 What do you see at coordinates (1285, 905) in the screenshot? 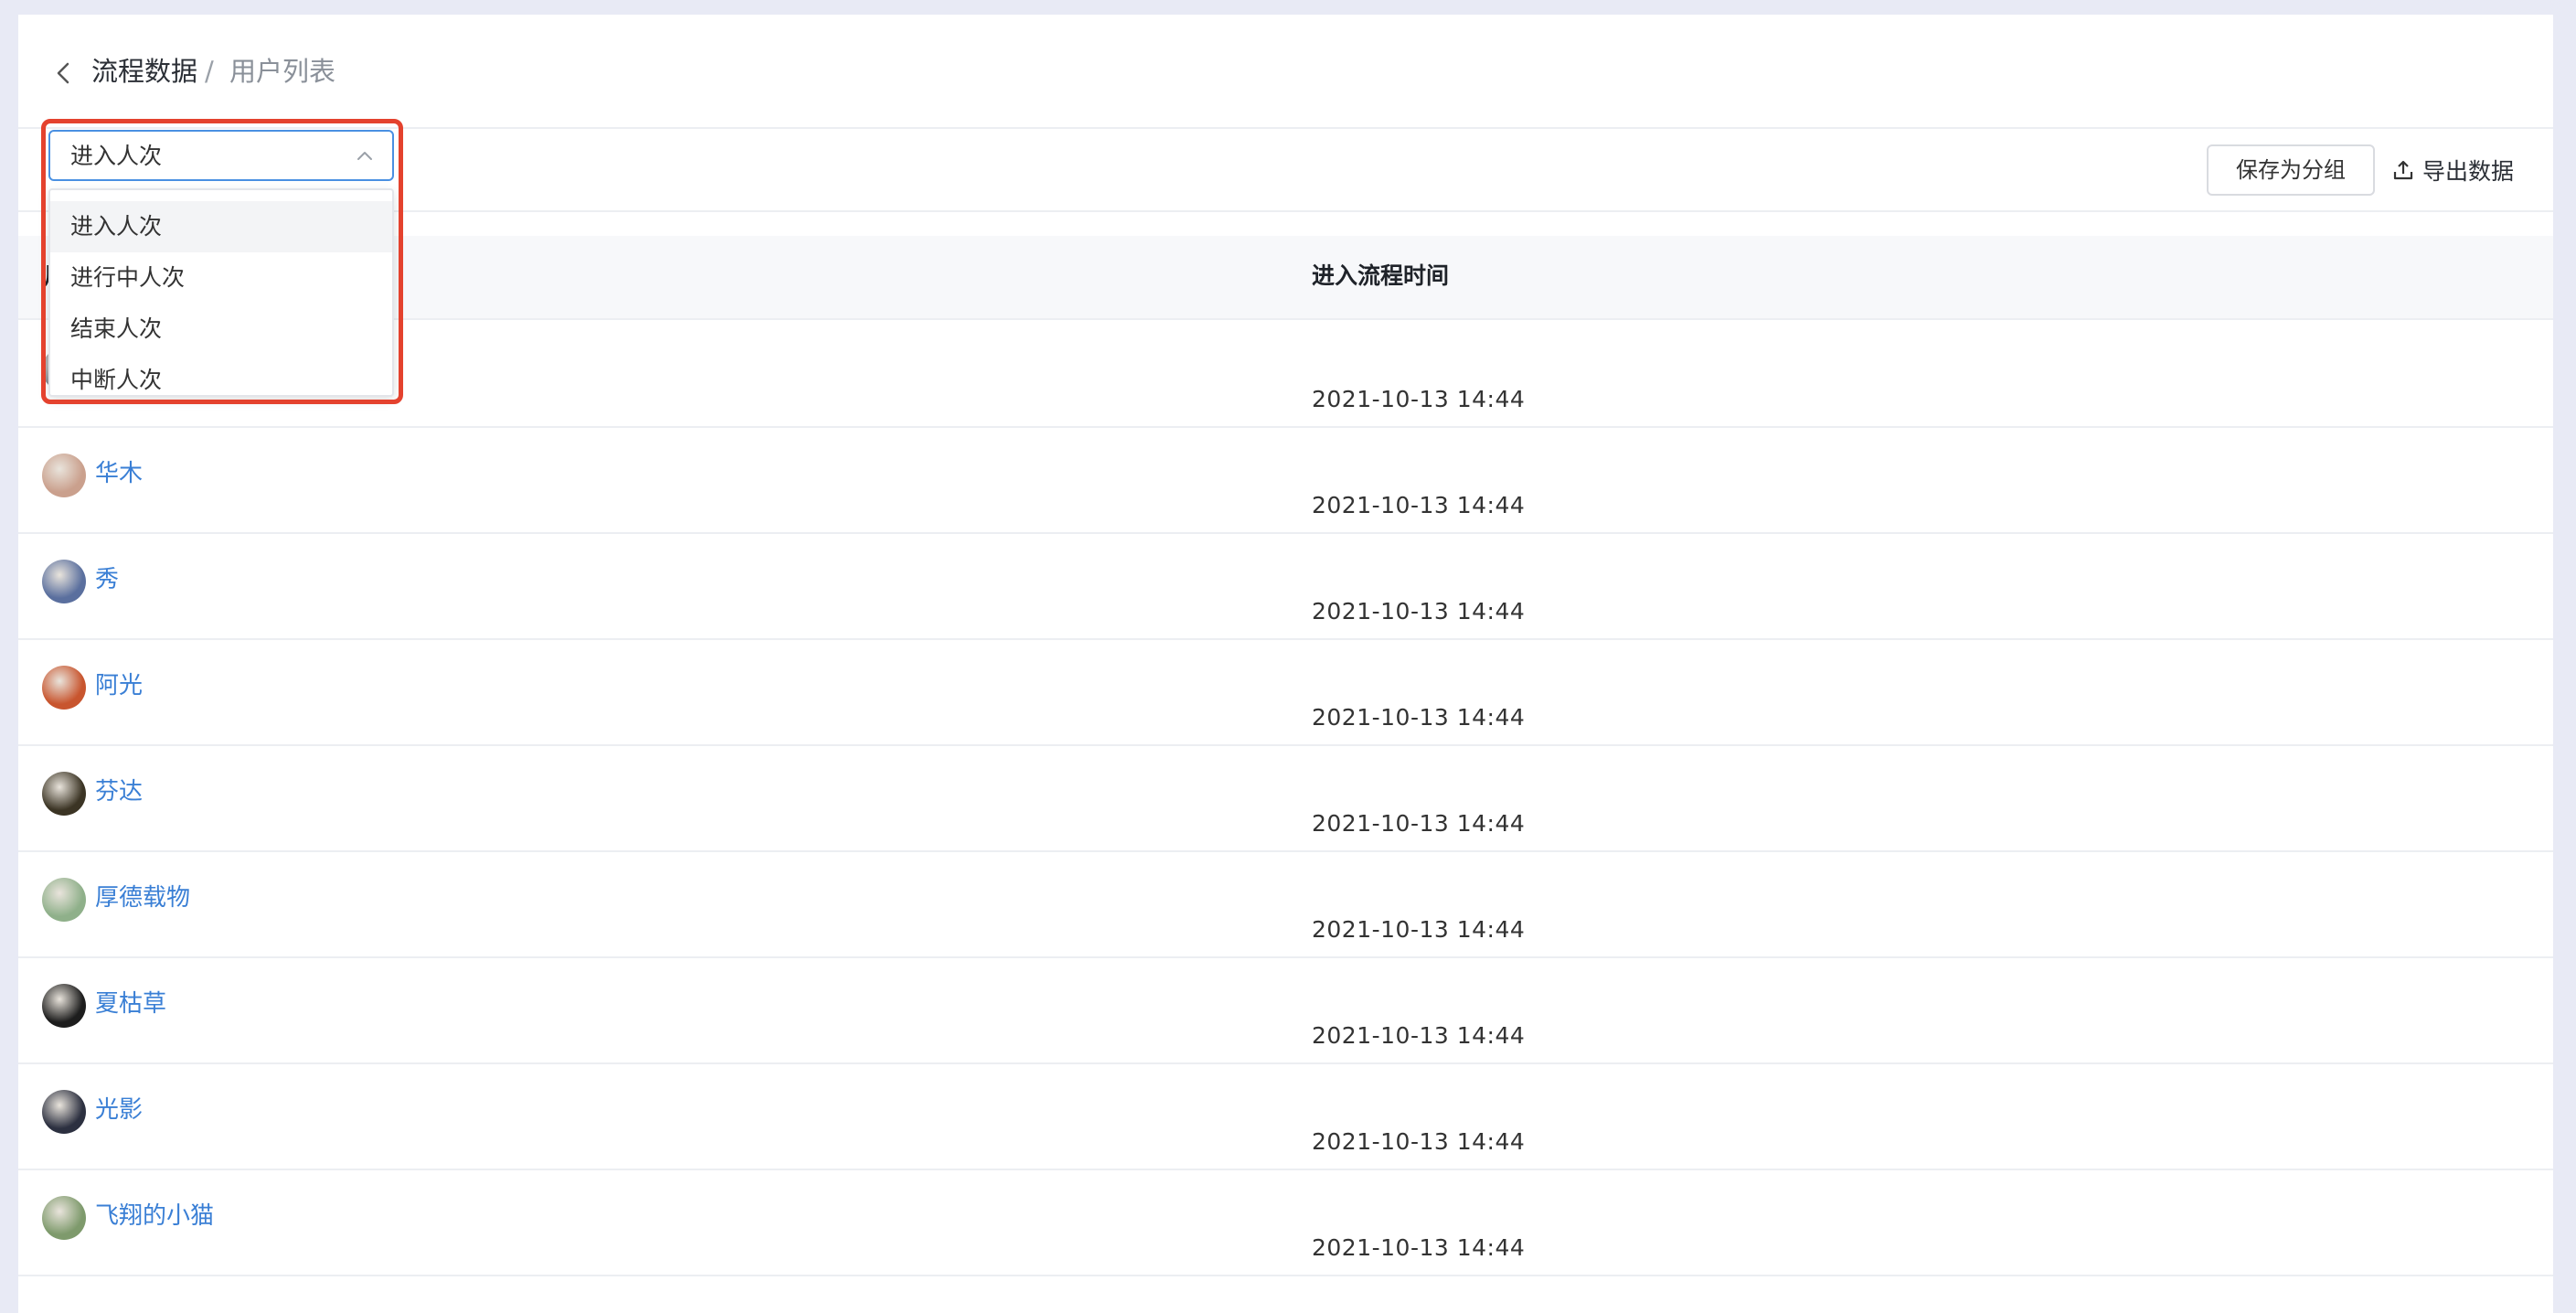
I see `table-row: 厚德载物 2021-10-13 14:44` at bounding box center [1285, 905].